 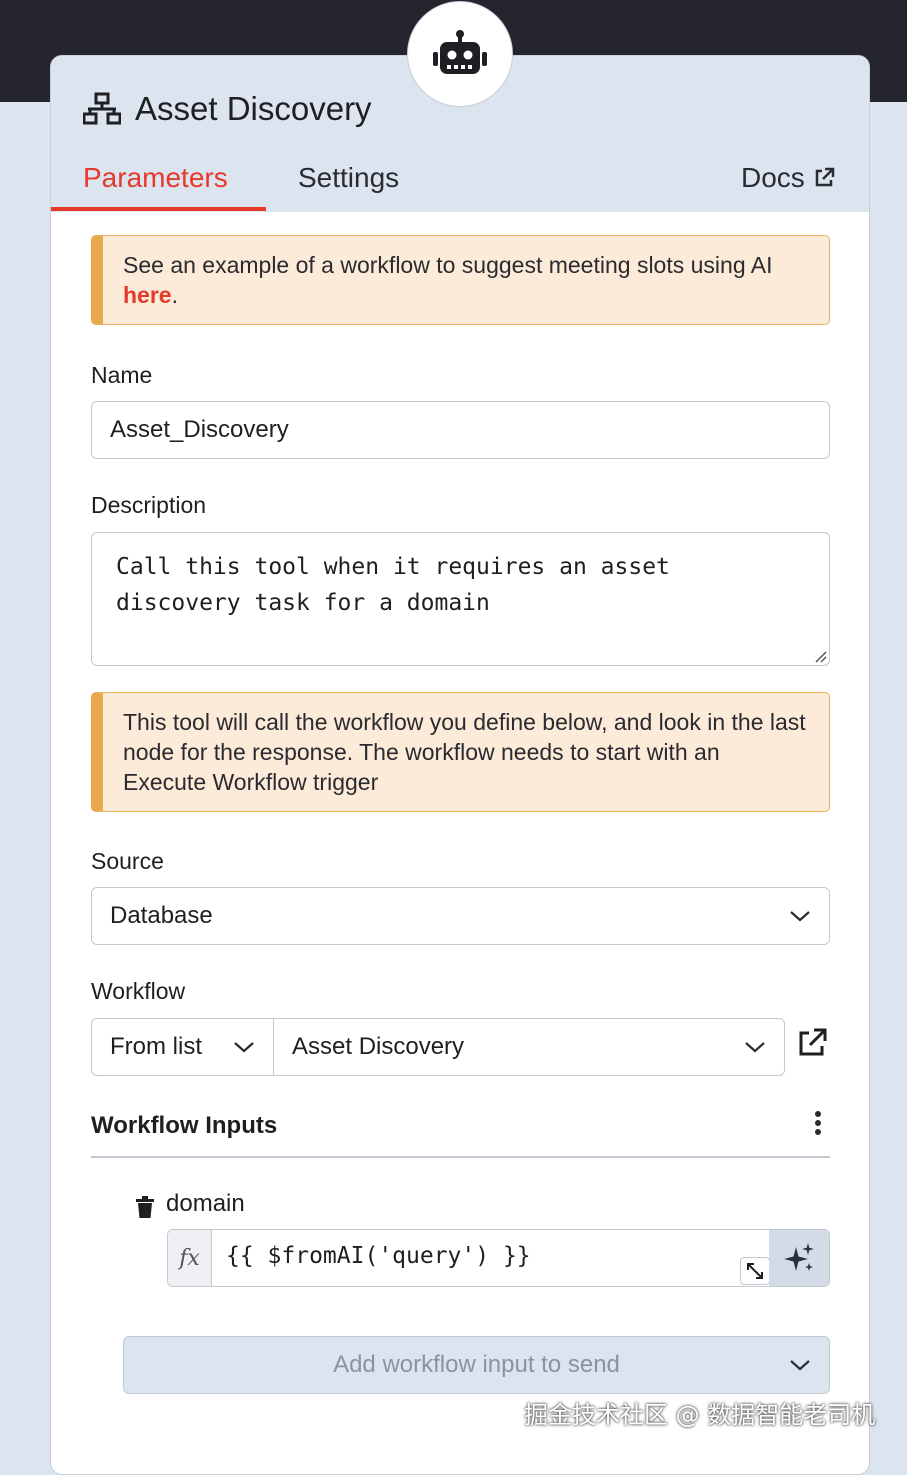 I want to click on watermark: 掘金技术社区 @ 数据智能老司机, so click(x=700, y=1415).